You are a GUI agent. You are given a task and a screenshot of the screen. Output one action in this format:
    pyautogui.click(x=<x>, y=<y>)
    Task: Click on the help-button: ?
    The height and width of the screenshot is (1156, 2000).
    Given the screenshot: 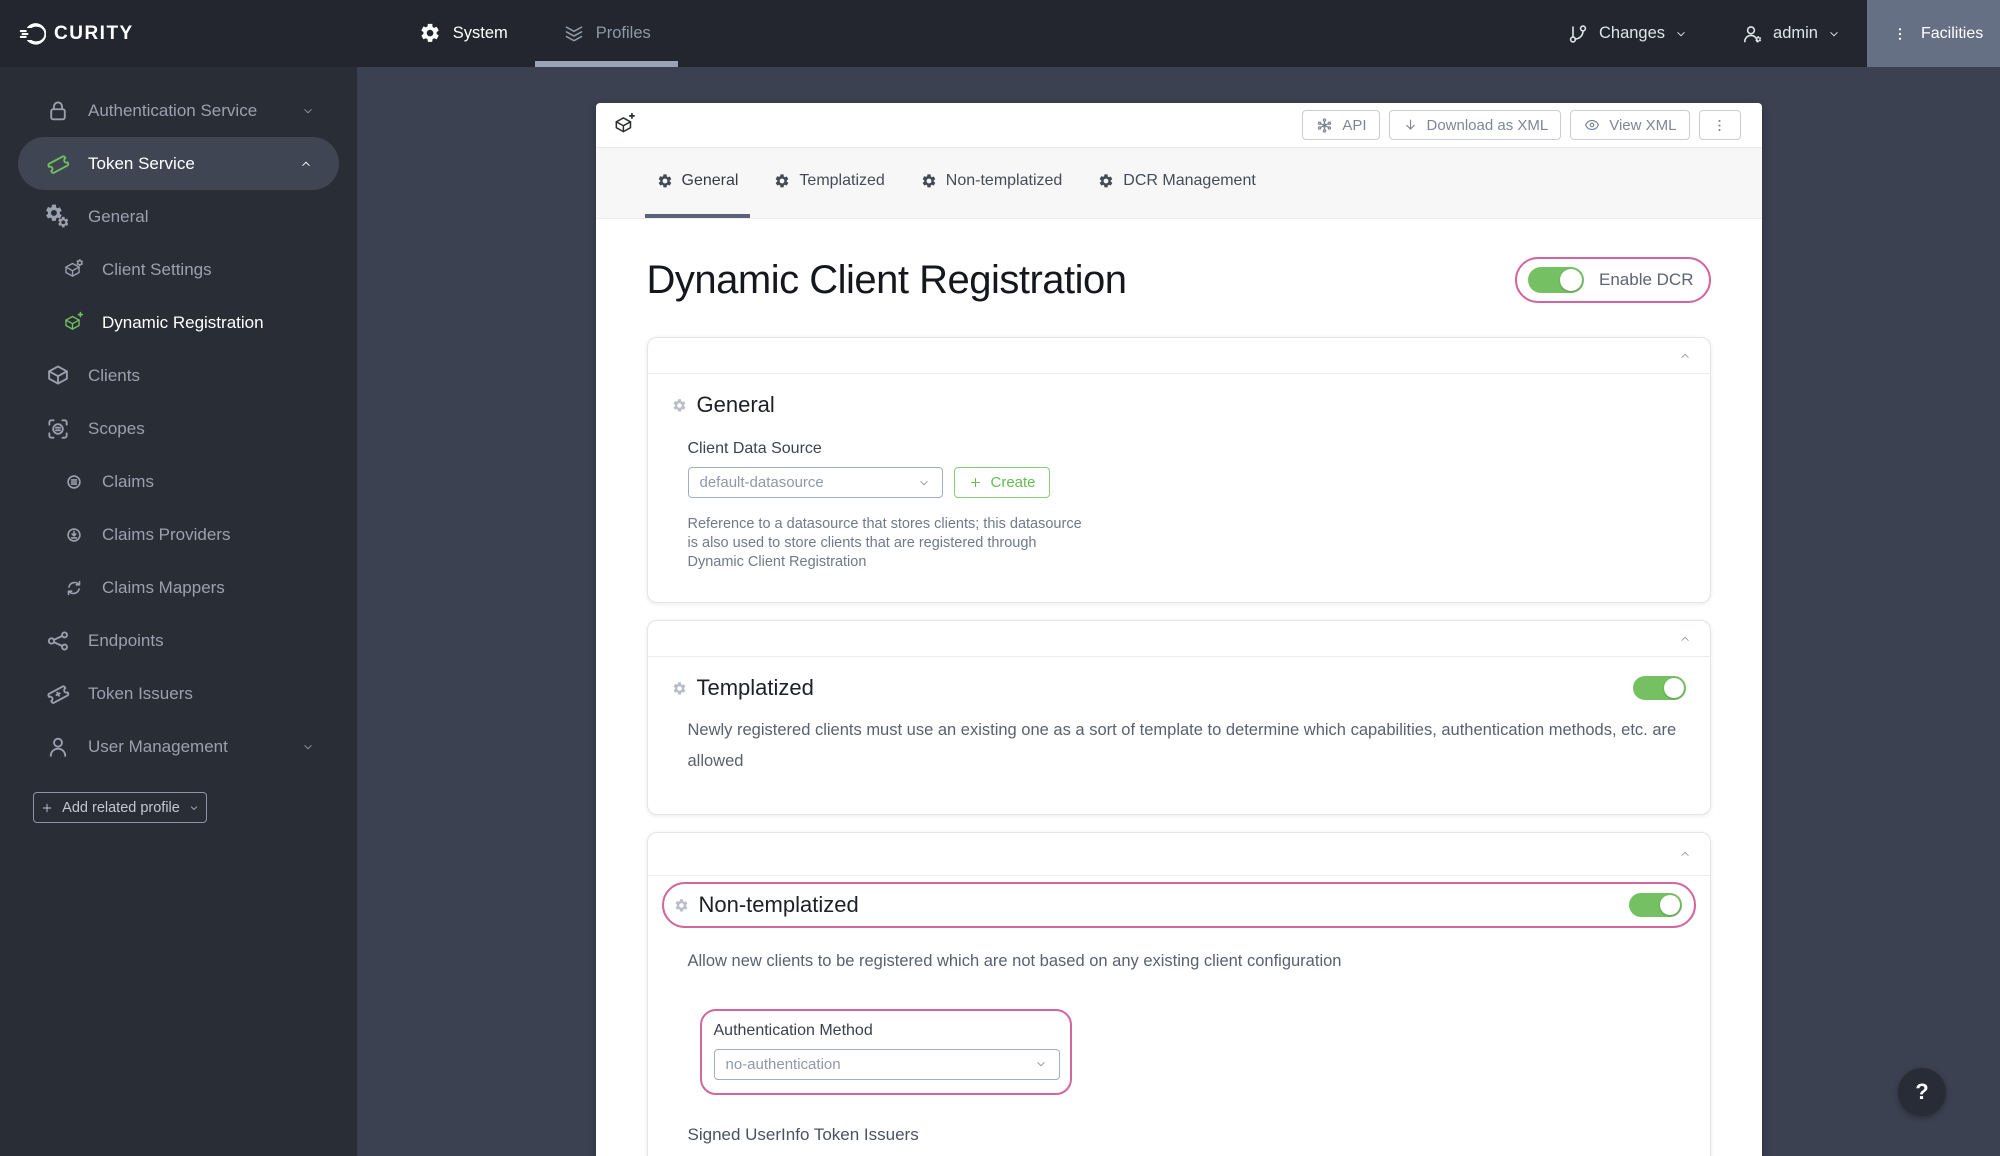 What is the action you would take?
    pyautogui.click(x=1922, y=1092)
    